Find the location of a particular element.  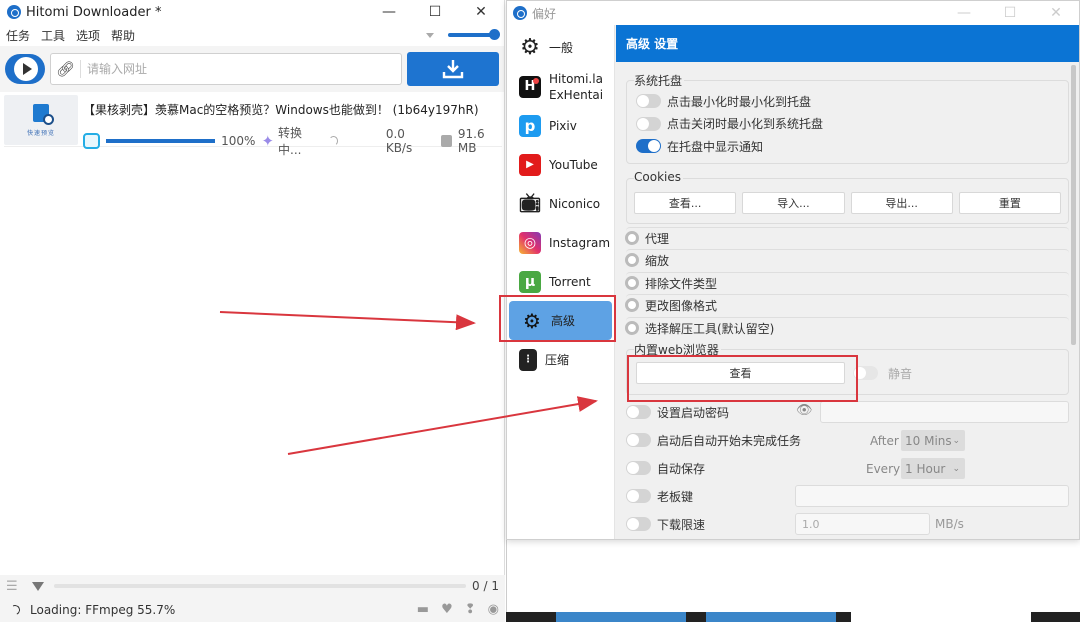

group-unzip-tool: 选择解压工具(默认留空) is located at coordinates (847, 327).